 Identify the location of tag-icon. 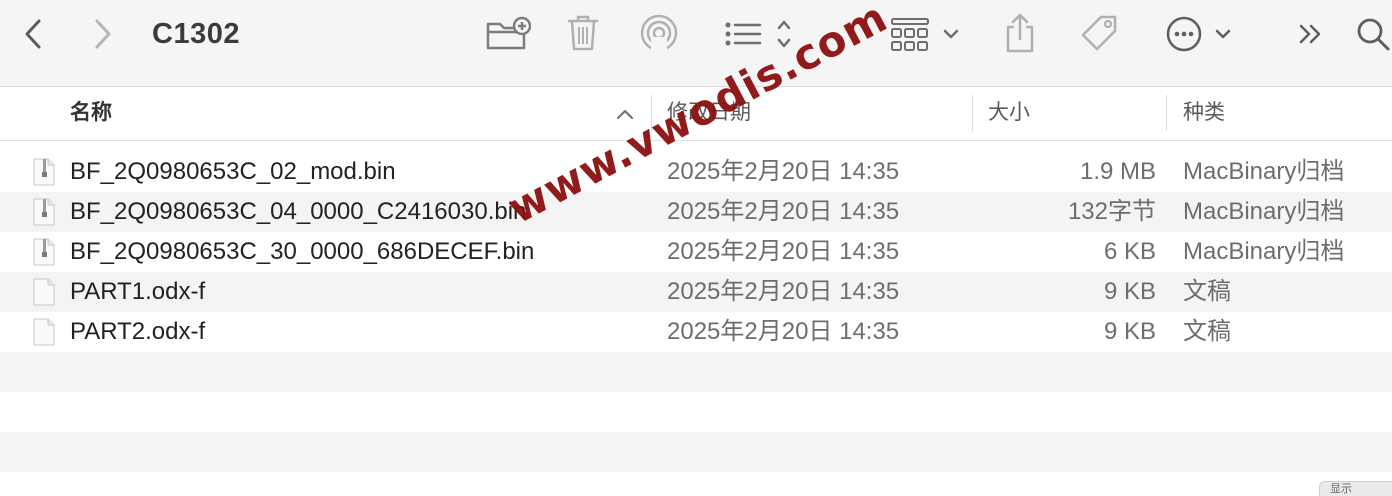
(1099, 33).